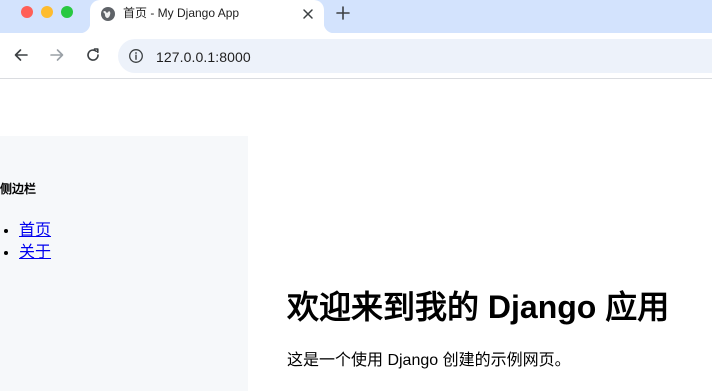  Describe the element at coordinates (21, 55) in the screenshot. I see `arrow-left-icon` at that location.